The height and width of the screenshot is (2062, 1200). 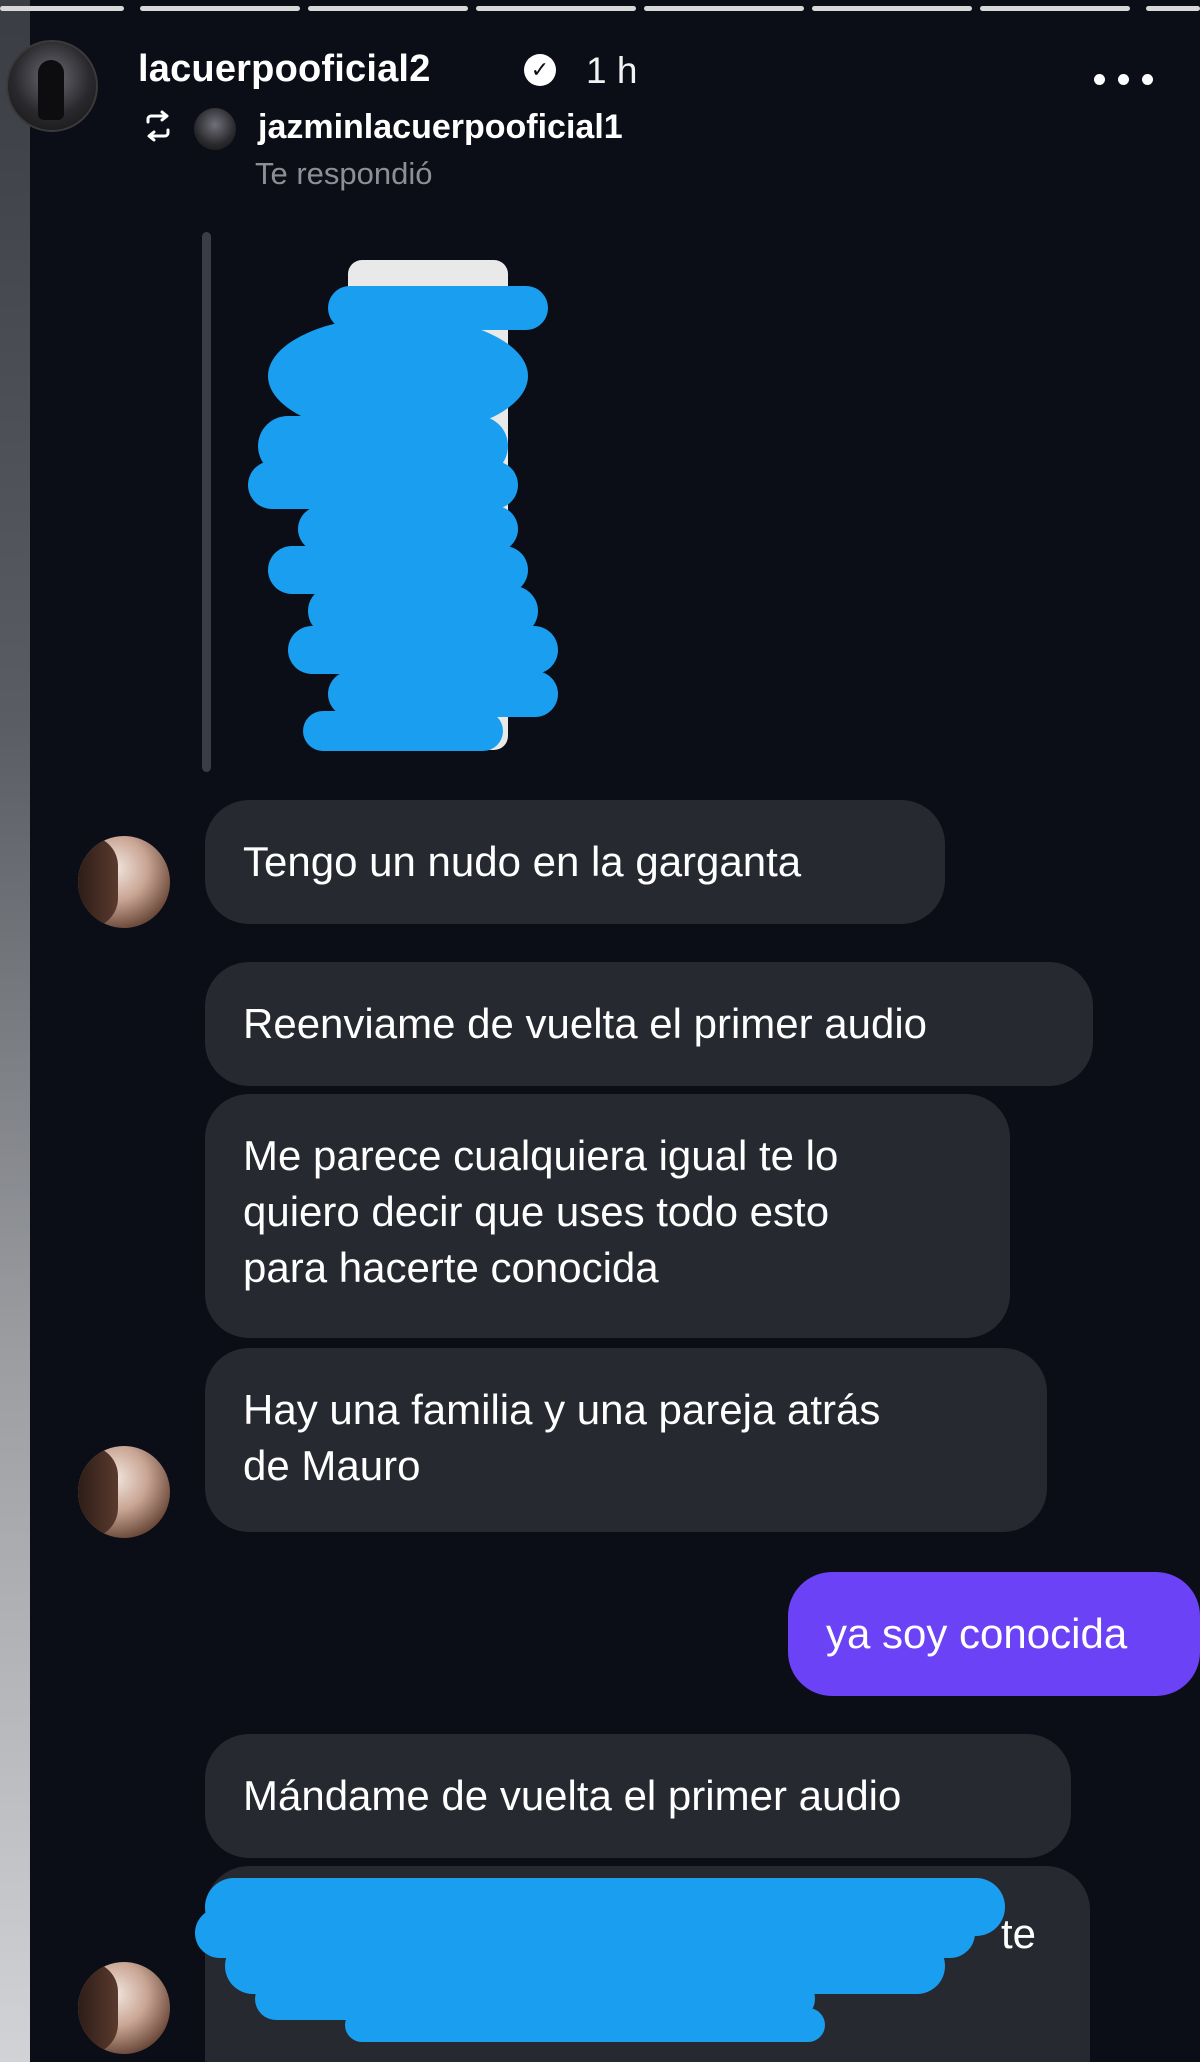 What do you see at coordinates (536, 1211) in the screenshot?
I see `message-line: quiero decir que uses todo esto` at bounding box center [536, 1211].